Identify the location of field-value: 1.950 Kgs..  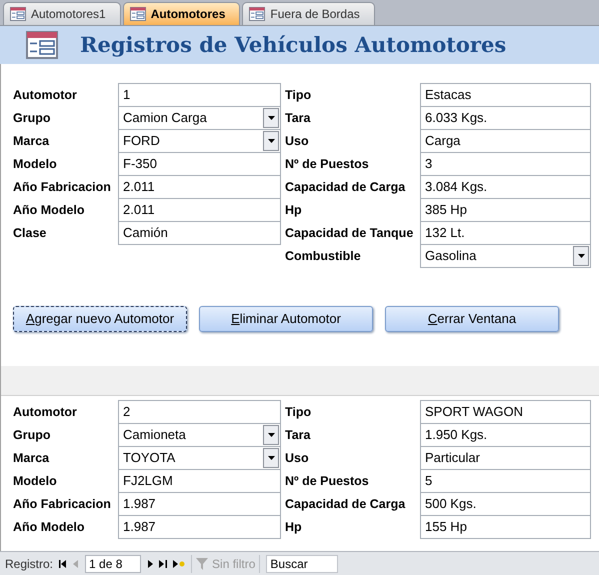
(505, 435).